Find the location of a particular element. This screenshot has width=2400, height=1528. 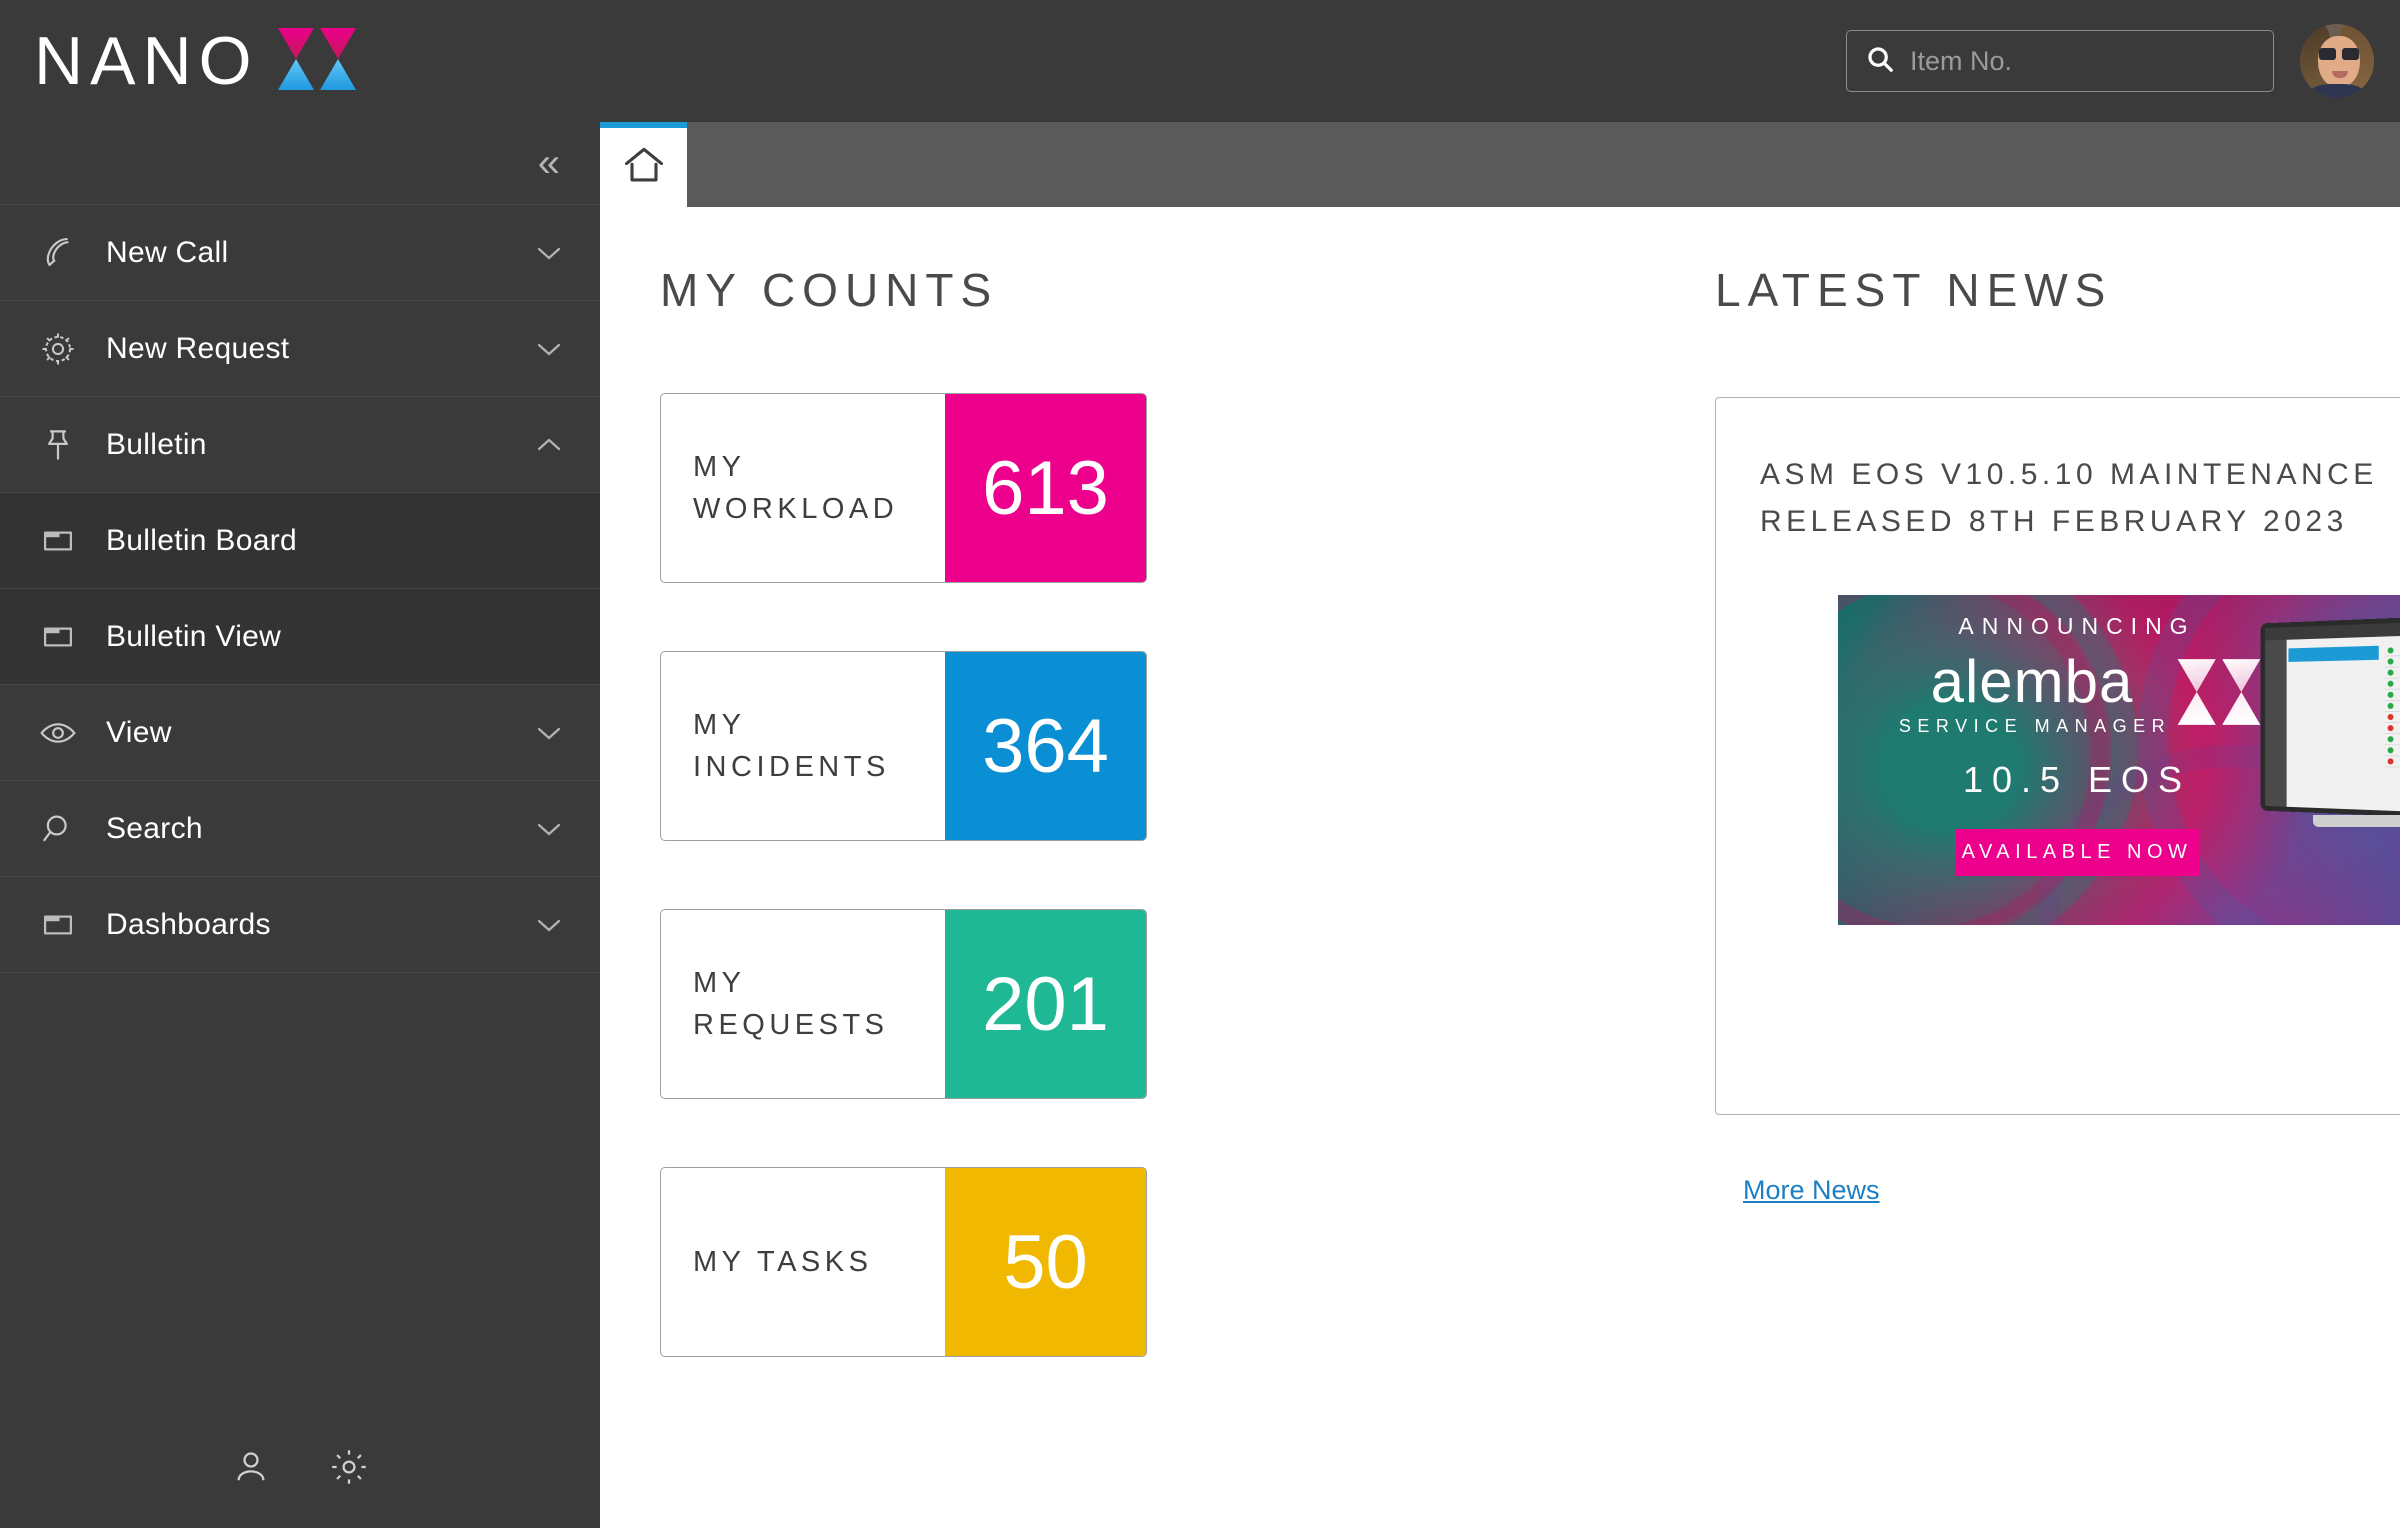

count-tile-my-incidents: MY INCIDENTS 364 is located at coordinates (903, 746).